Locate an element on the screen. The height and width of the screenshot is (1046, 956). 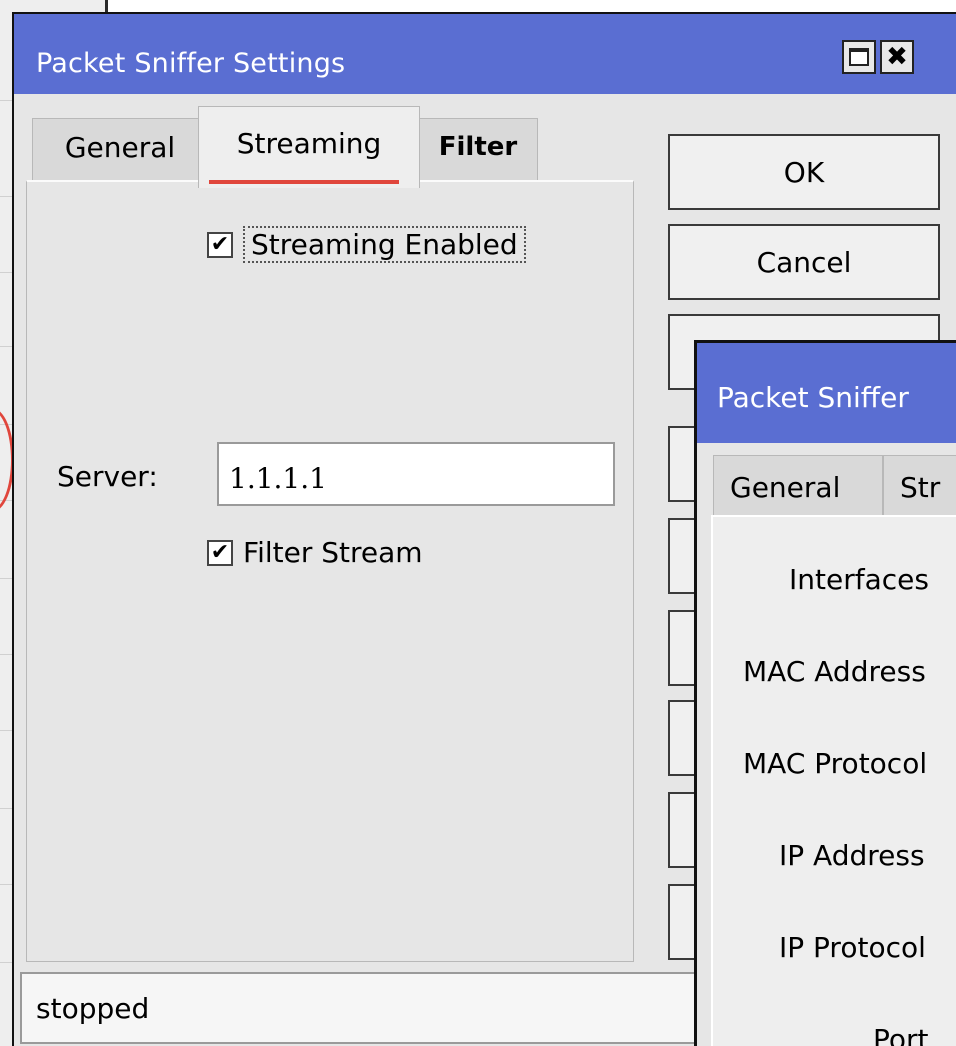
mac-address-label: MAC Address is located at coordinates (834, 671).